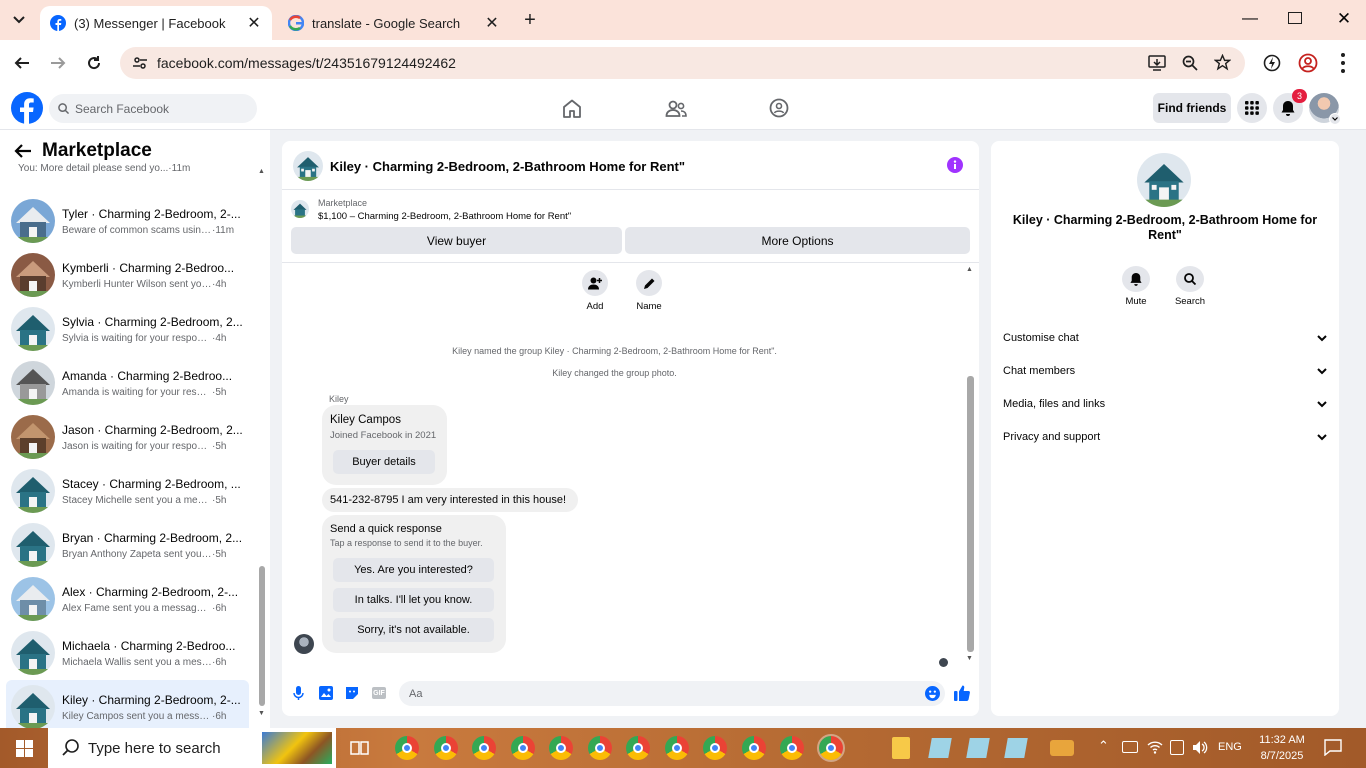 This screenshot has width=1366, height=768. Describe the element at coordinates (300, 209) in the screenshot. I see `listing-thumbnail` at that location.